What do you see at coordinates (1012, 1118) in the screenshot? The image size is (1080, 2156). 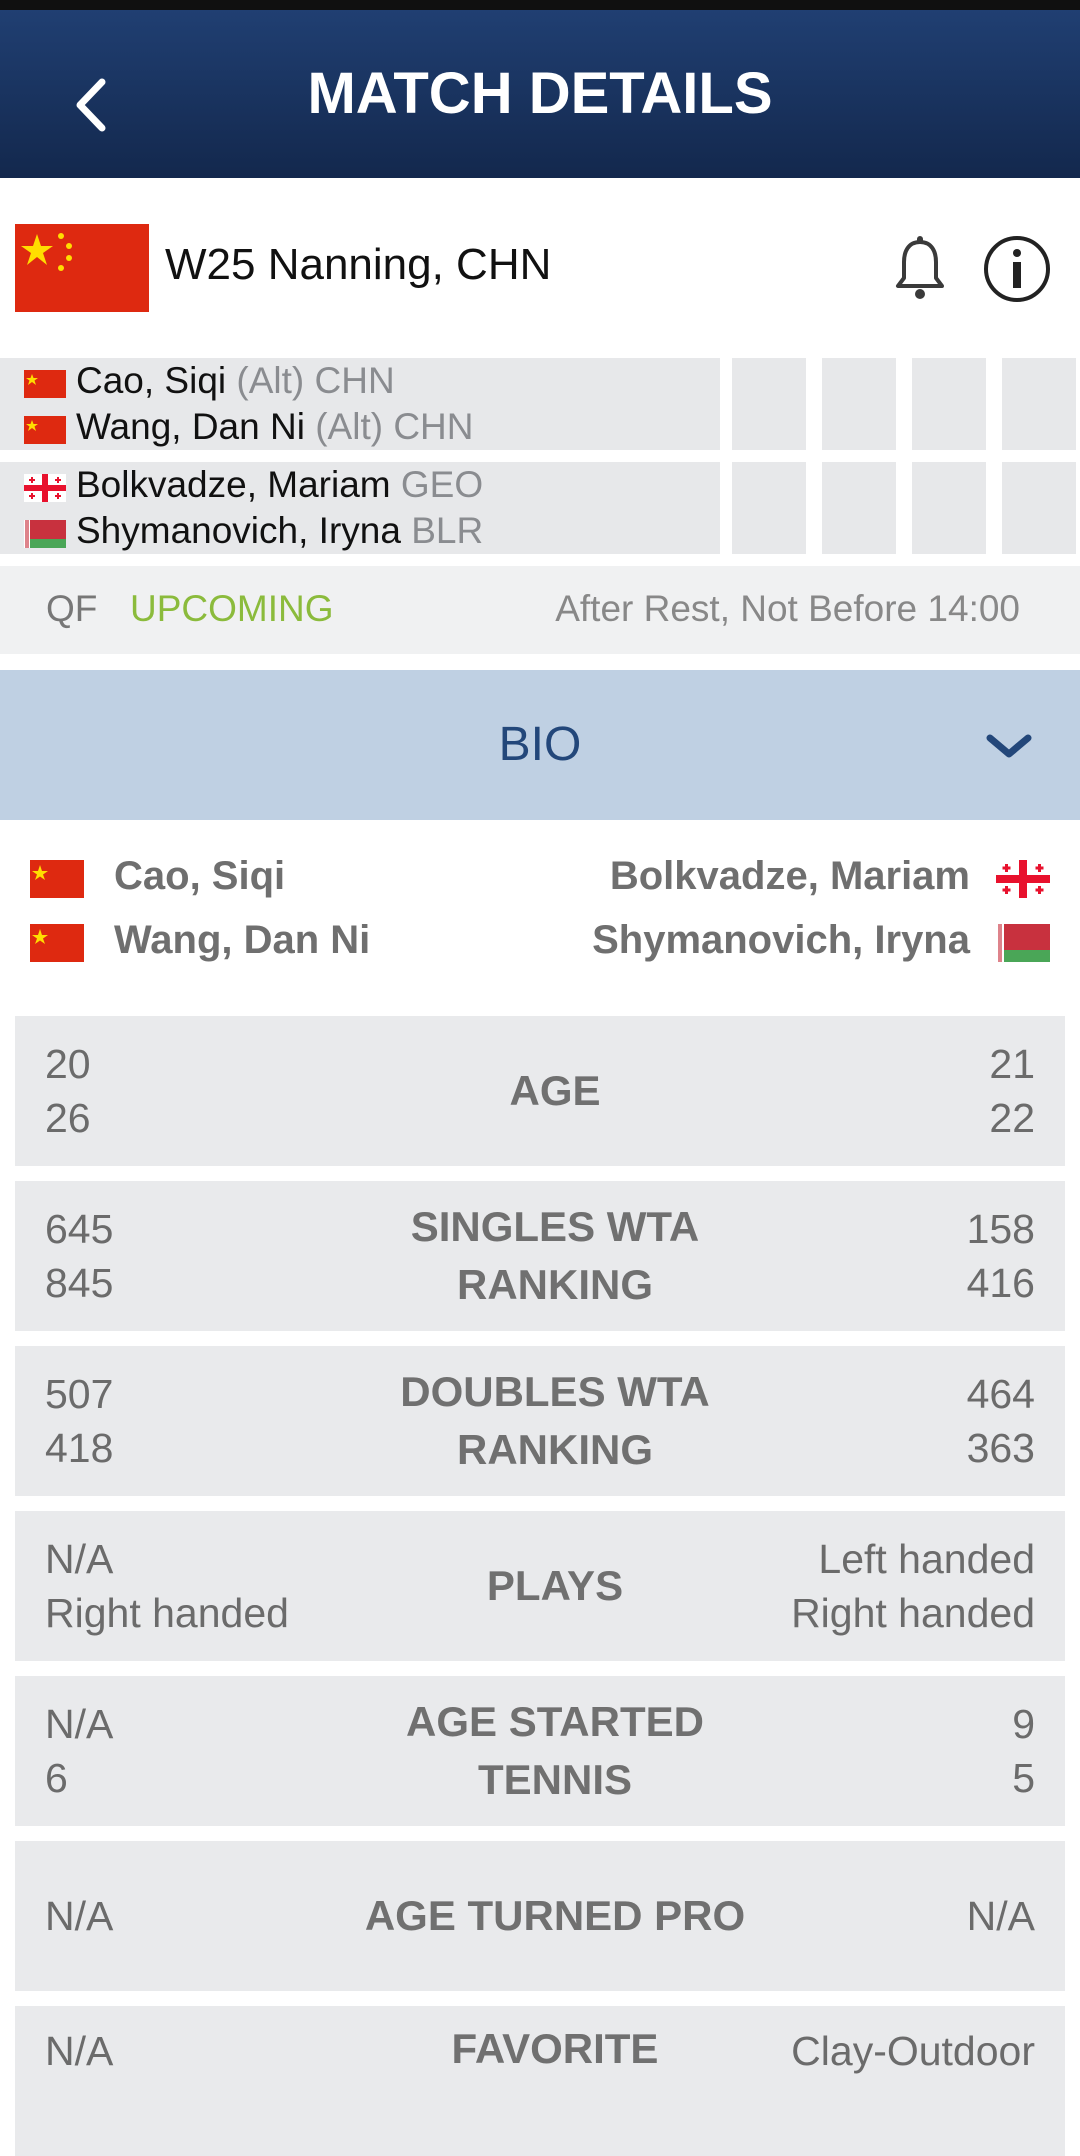 I see `stat-right-value: 22` at bounding box center [1012, 1118].